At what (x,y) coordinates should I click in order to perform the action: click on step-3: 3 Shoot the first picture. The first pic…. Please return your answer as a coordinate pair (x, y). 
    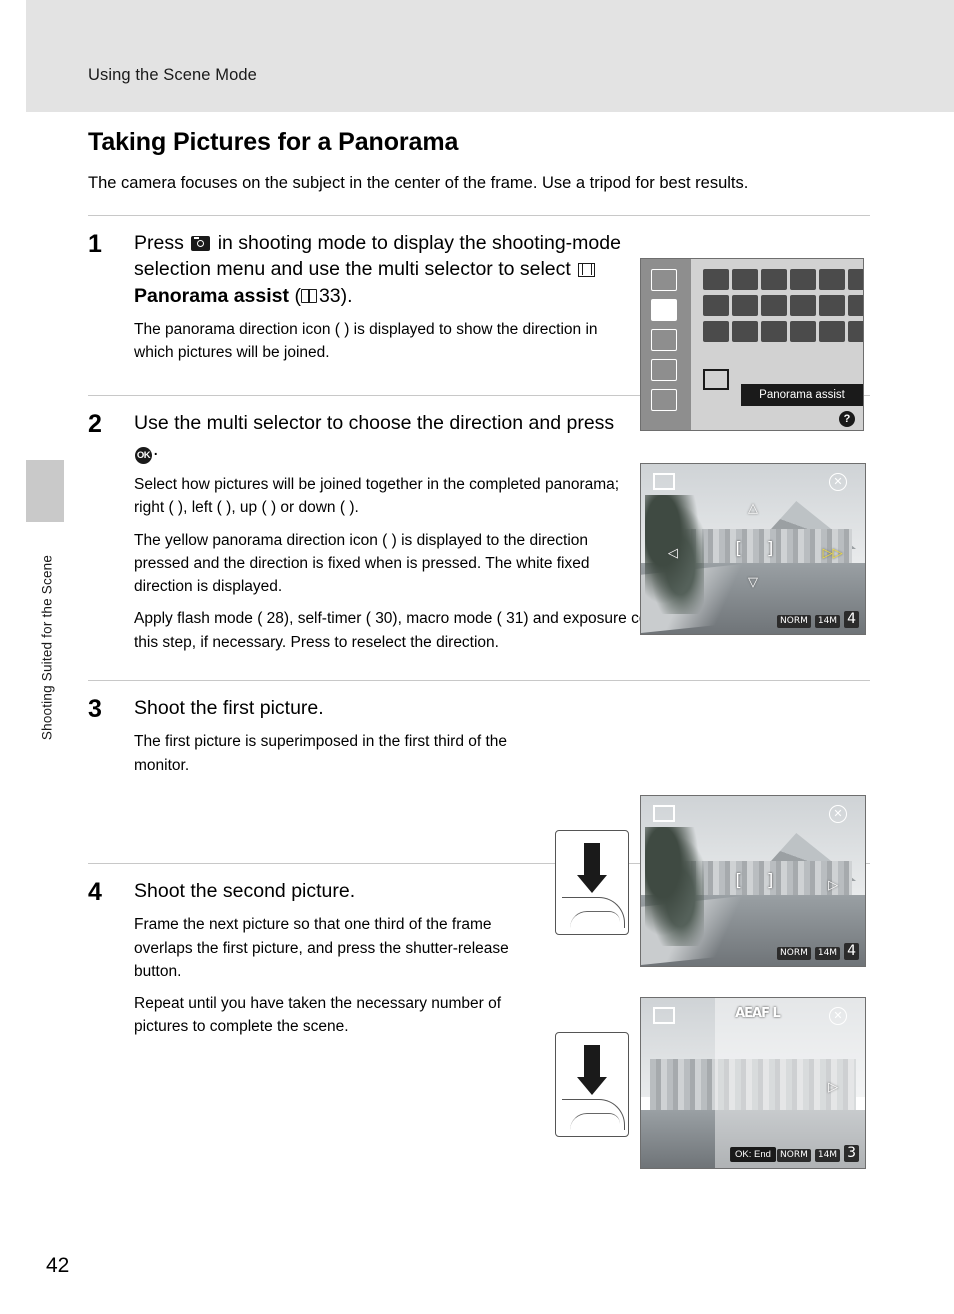
    Looking at the image, I should click on (483, 736).